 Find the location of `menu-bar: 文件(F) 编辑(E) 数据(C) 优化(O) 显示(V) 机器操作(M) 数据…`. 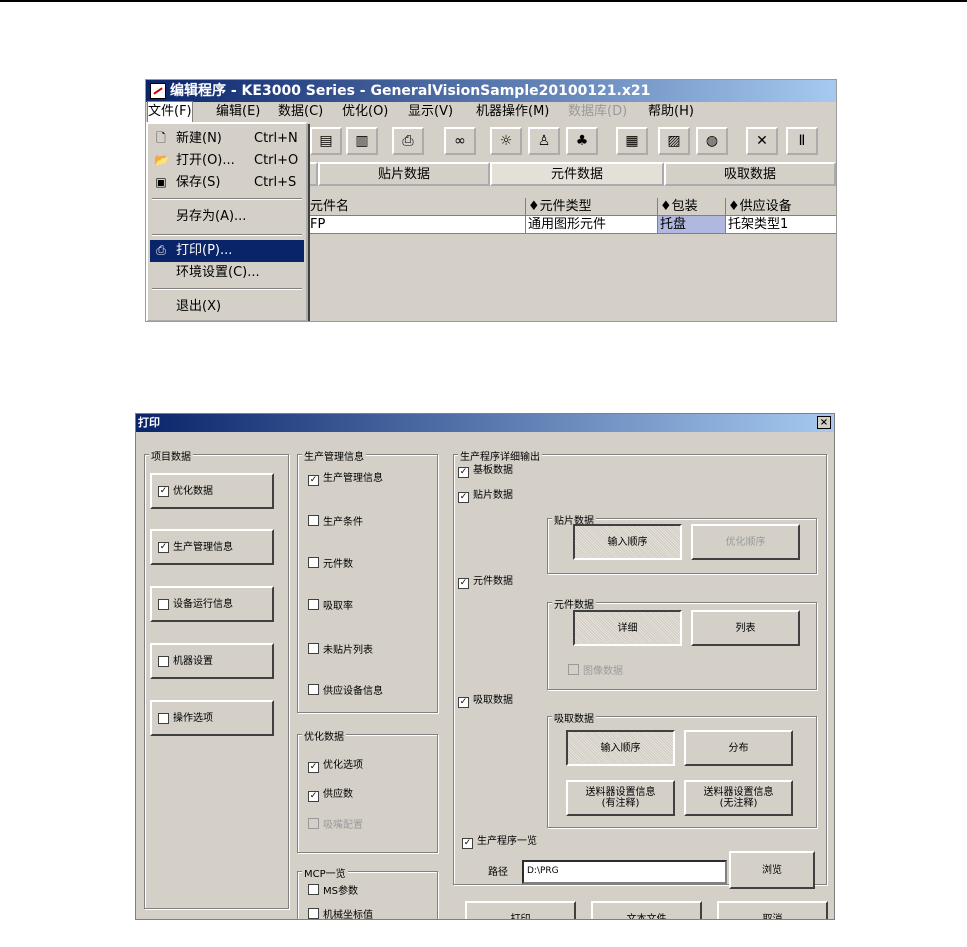

menu-bar: 文件(F) 编辑(E) 数据(C) 优化(O) 显示(V) 机器操作(M) 数据… is located at coordinates (491, 112).